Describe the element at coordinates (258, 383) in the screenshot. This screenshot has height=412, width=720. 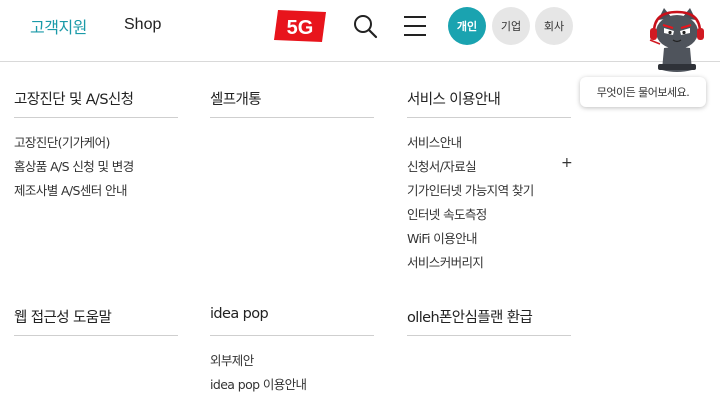
I see `link-idea-pop-guide: idea pop 이용안내` at that location.